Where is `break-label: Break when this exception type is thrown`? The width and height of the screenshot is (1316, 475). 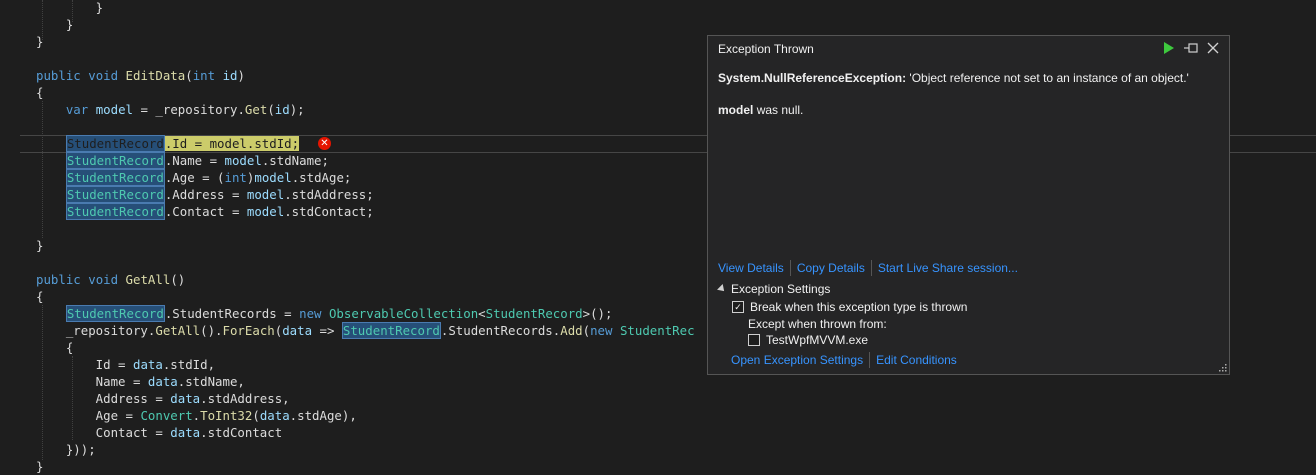 break-label: Break when this exception type is thrown is located at coordinates (859, 307).